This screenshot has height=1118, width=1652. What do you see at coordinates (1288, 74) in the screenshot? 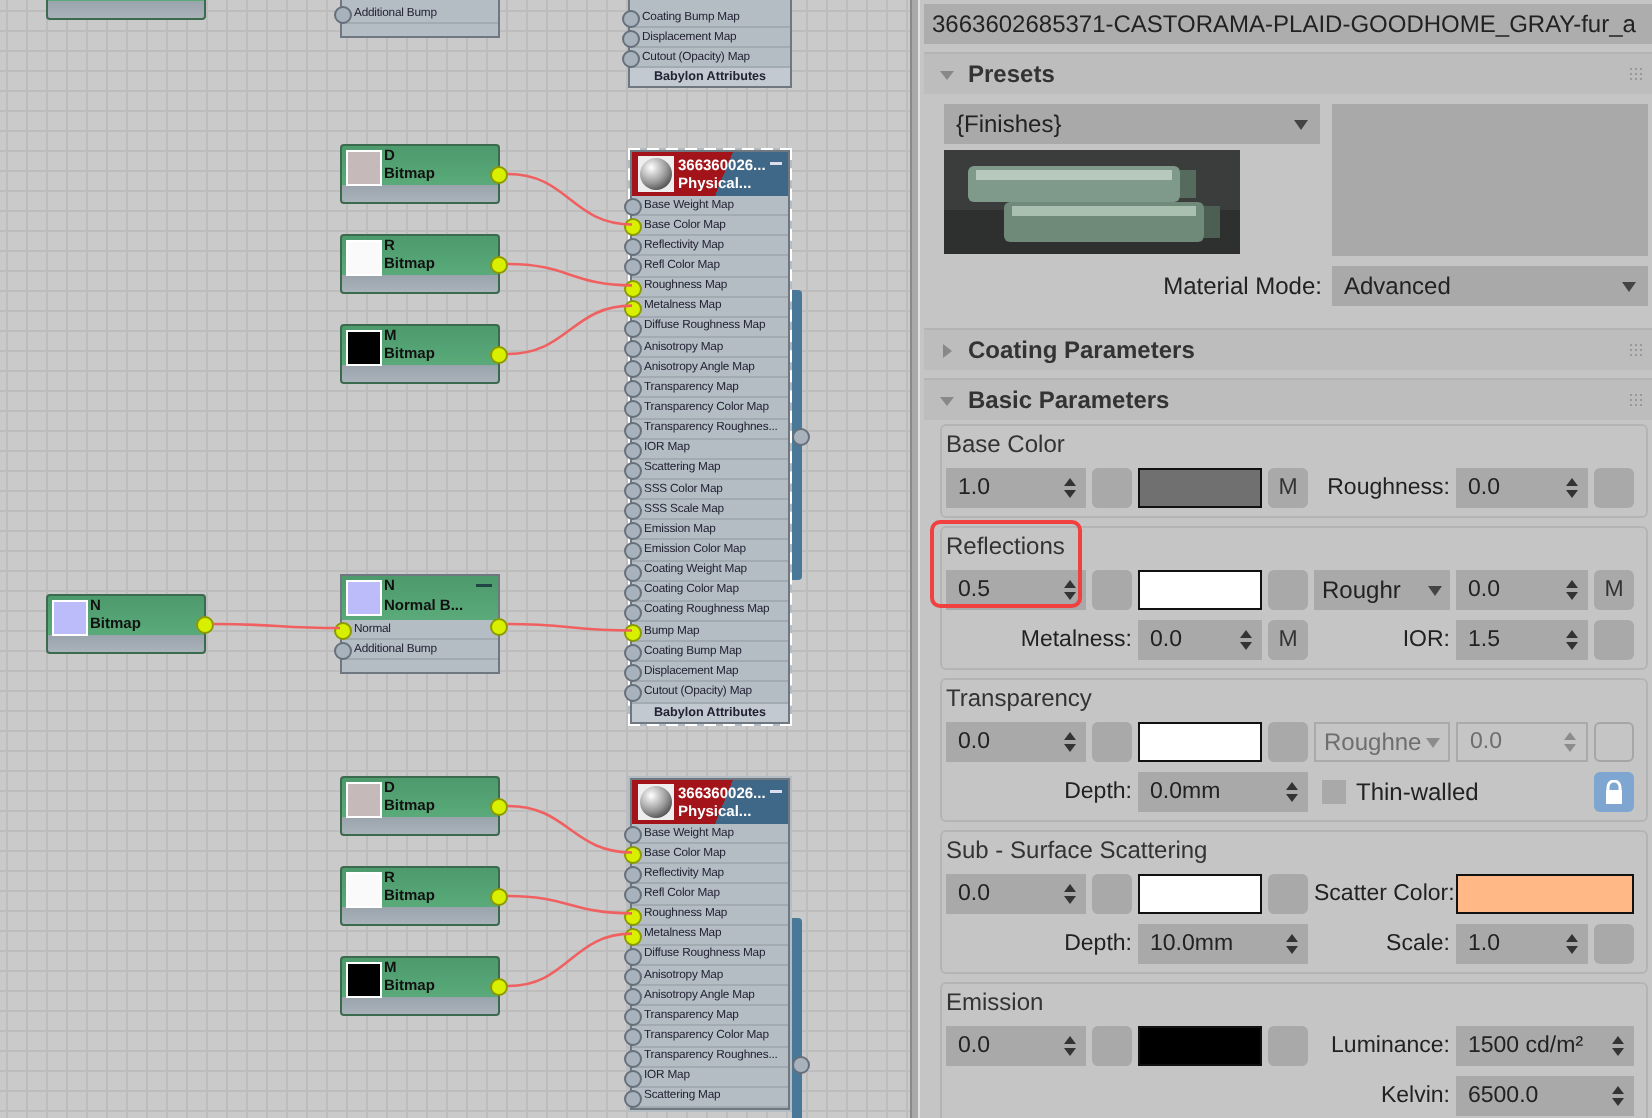
I see `rollout-header: Presets` at bounding box center [1288, 74].